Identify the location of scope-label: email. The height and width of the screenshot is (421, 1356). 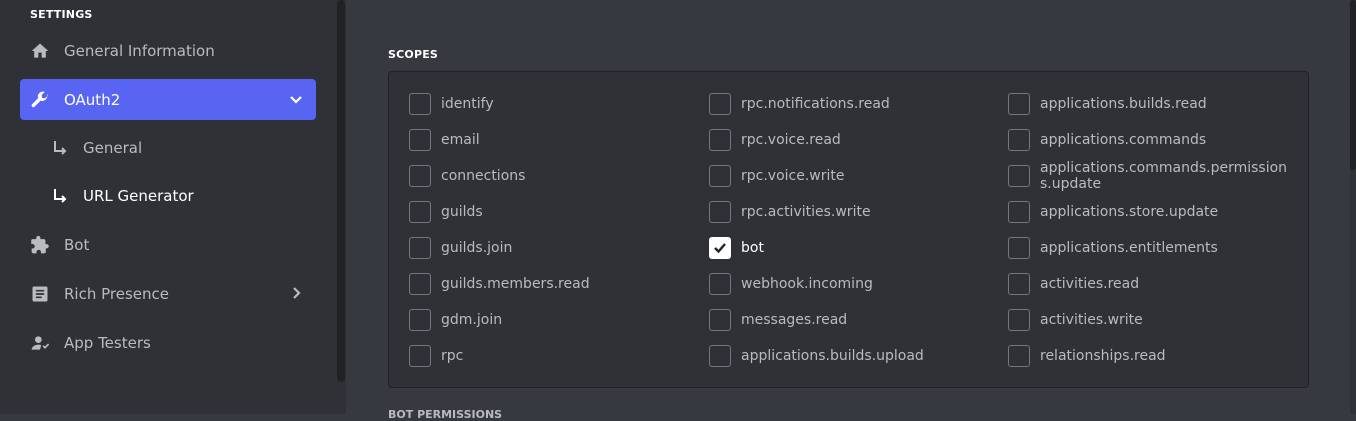
(460, 140).